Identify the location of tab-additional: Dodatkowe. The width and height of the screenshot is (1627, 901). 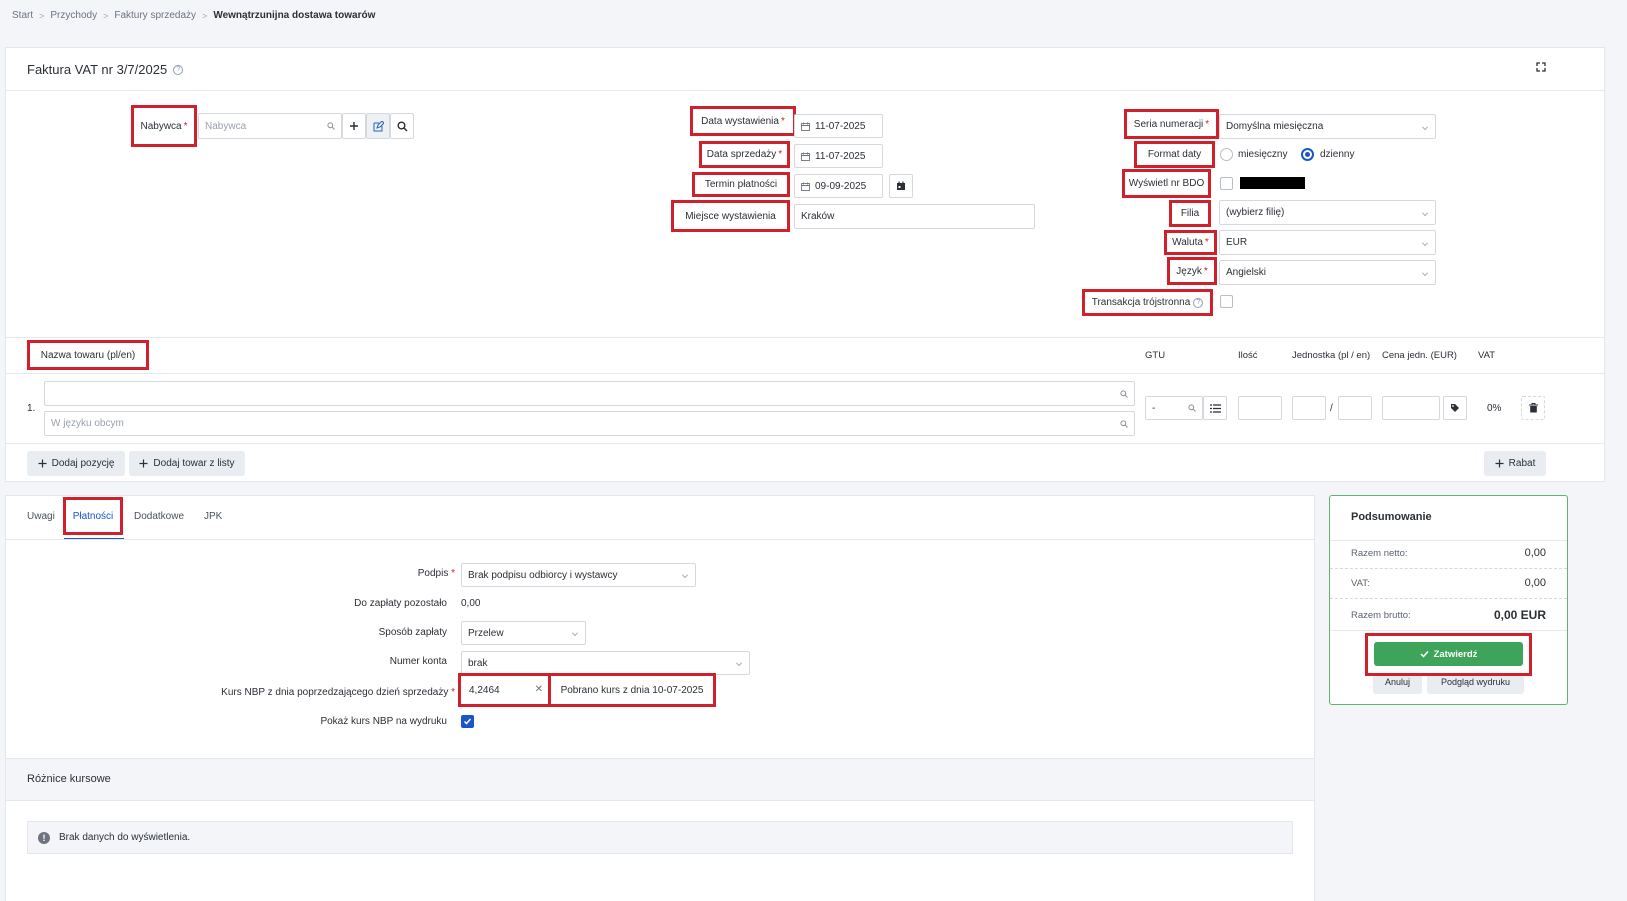
(159, 516).